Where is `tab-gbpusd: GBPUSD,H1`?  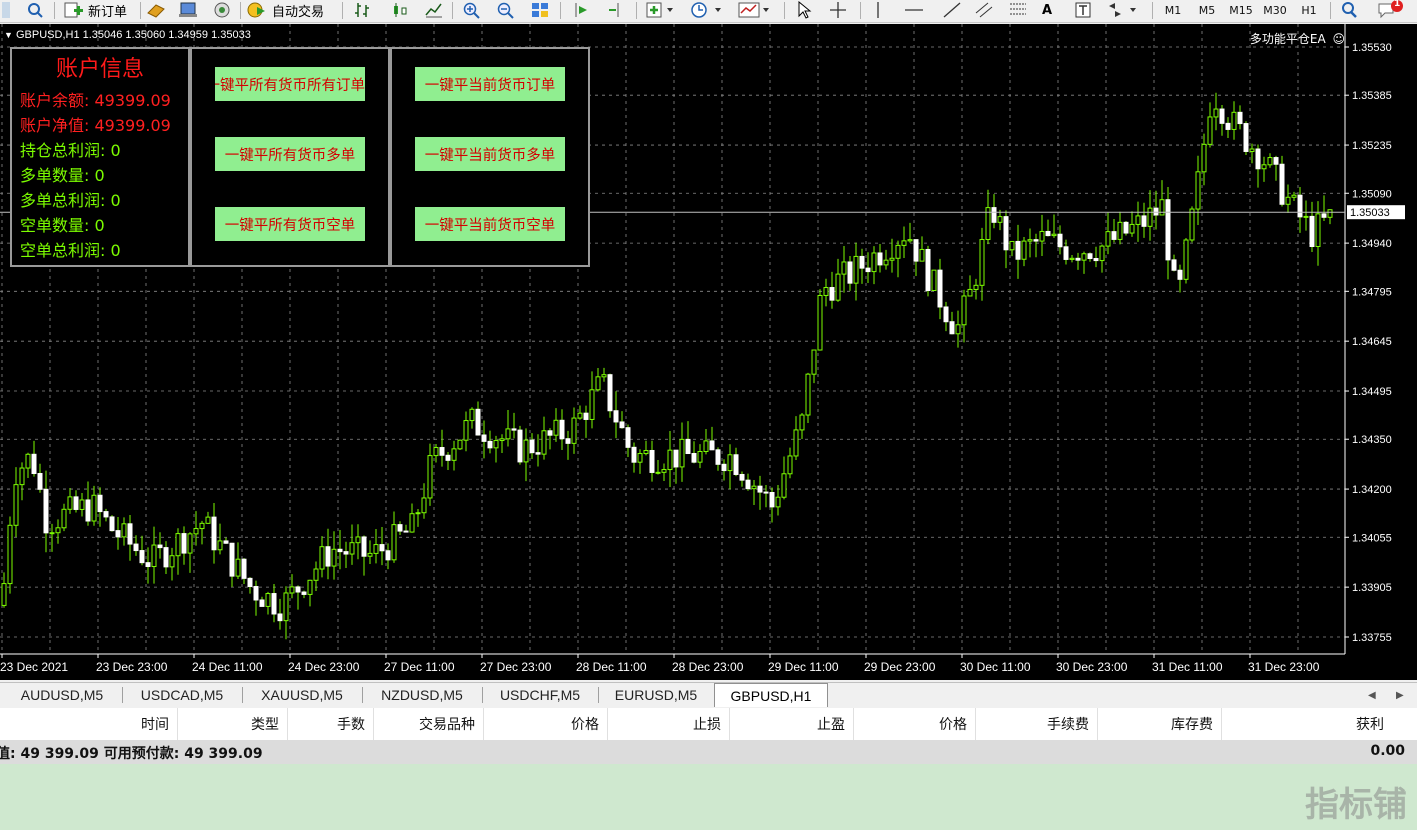 tab-gbpusd: GBPUSD,H1 is located at coordinates (771, 695).